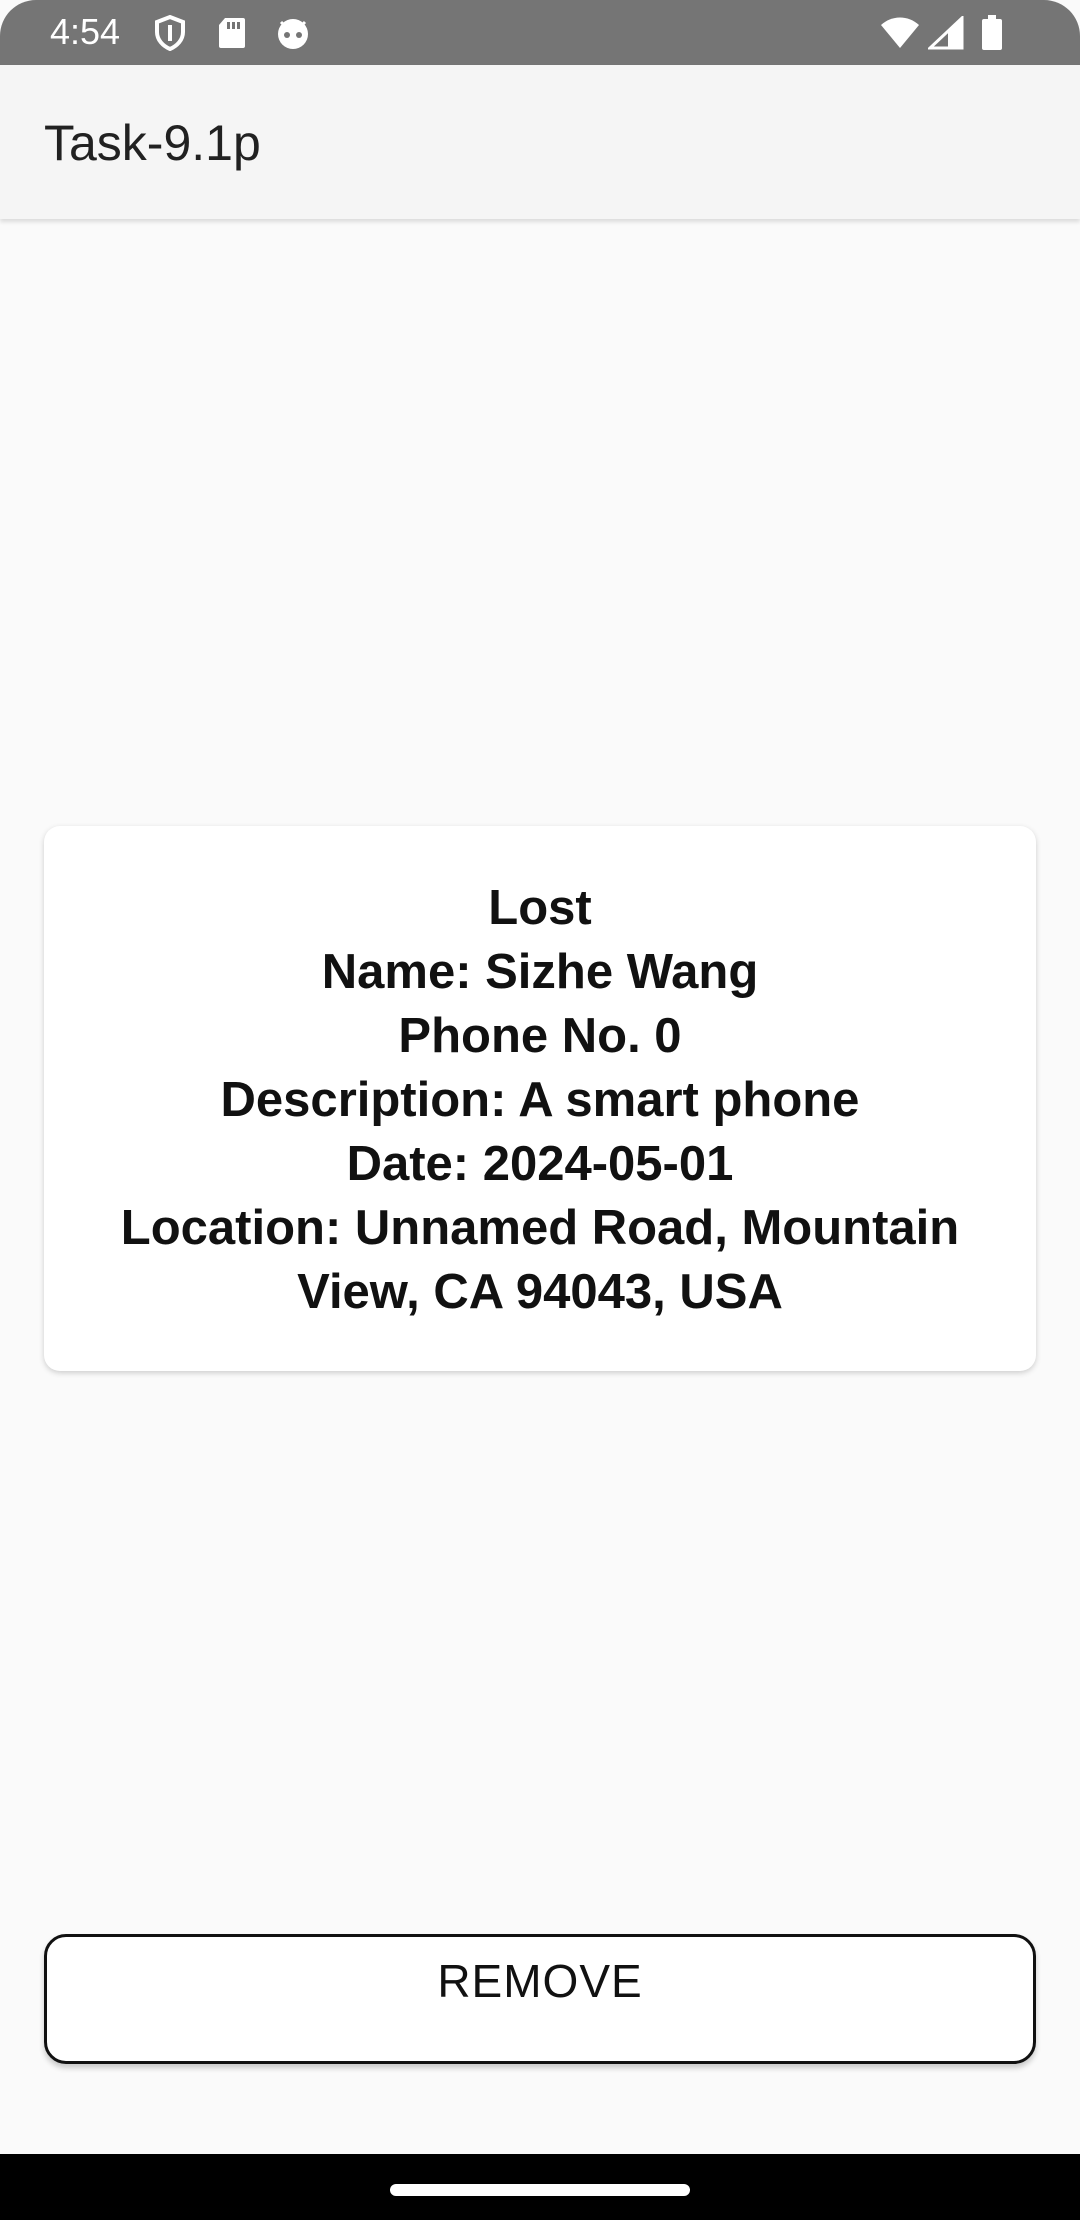 This screenshot has width=1080, height=2220. Describe the element at coordinates (540, 32) in the screenshot. I see `status-bar: 4:54` at that location.